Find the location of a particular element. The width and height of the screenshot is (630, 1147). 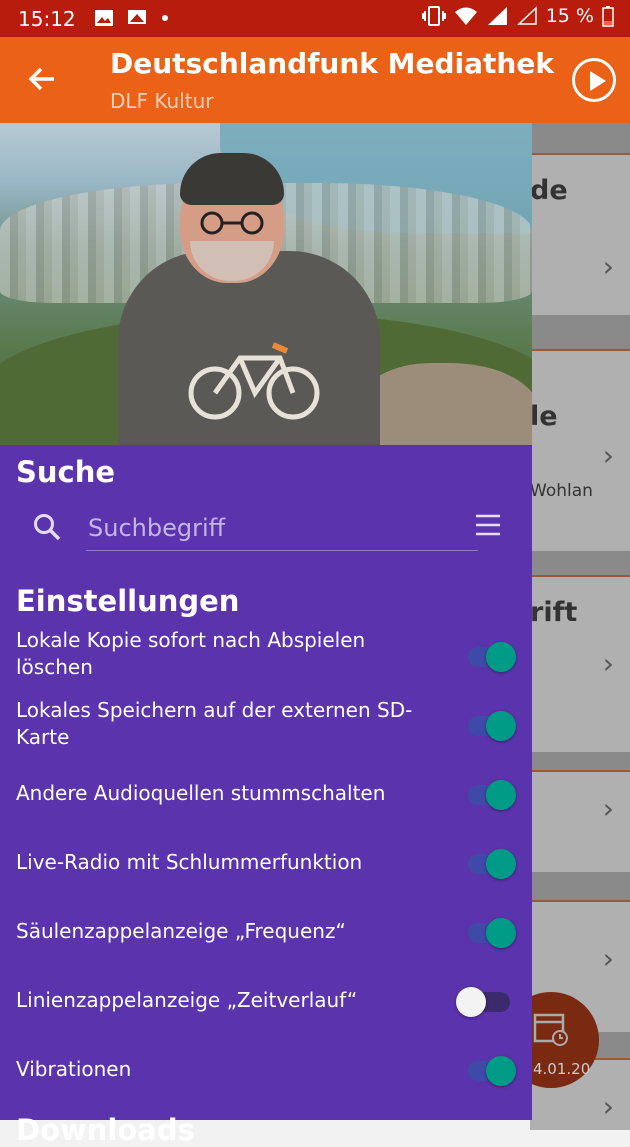

downloads-heading: Downloads is located at coordinates (105, 1130).